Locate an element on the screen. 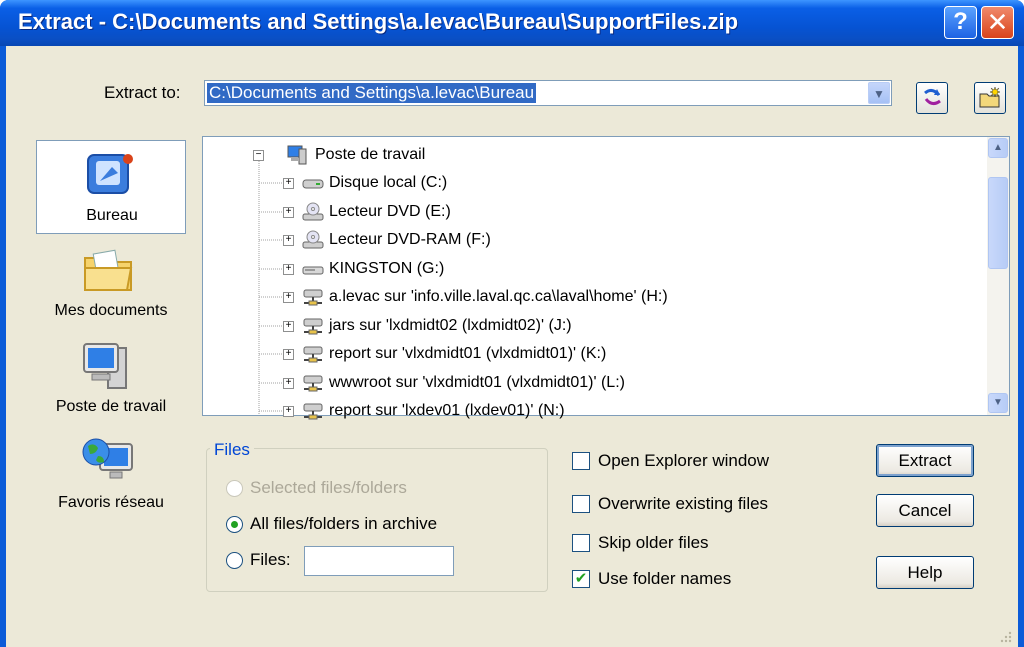  collapse-icon: − is located at coordinates (258, 155).